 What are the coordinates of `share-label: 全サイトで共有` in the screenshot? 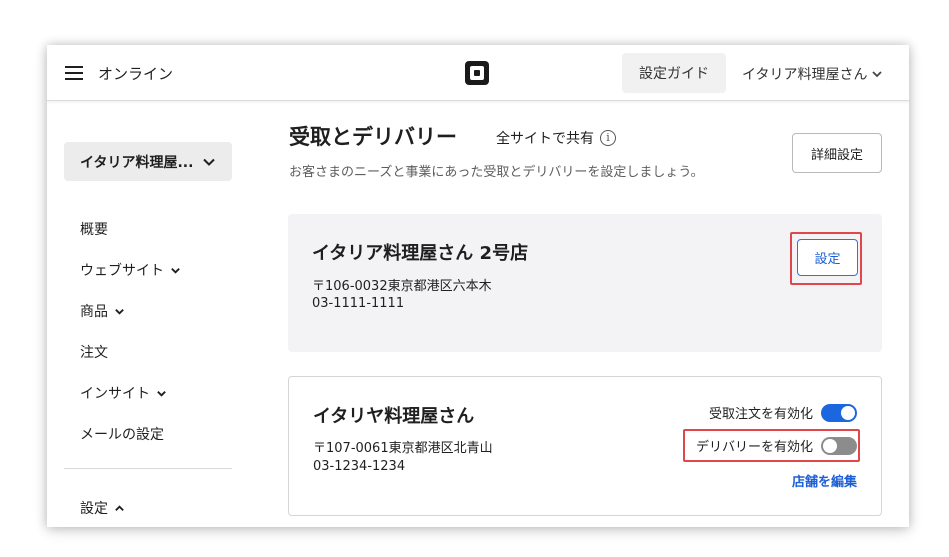 It's located at (545, 139).